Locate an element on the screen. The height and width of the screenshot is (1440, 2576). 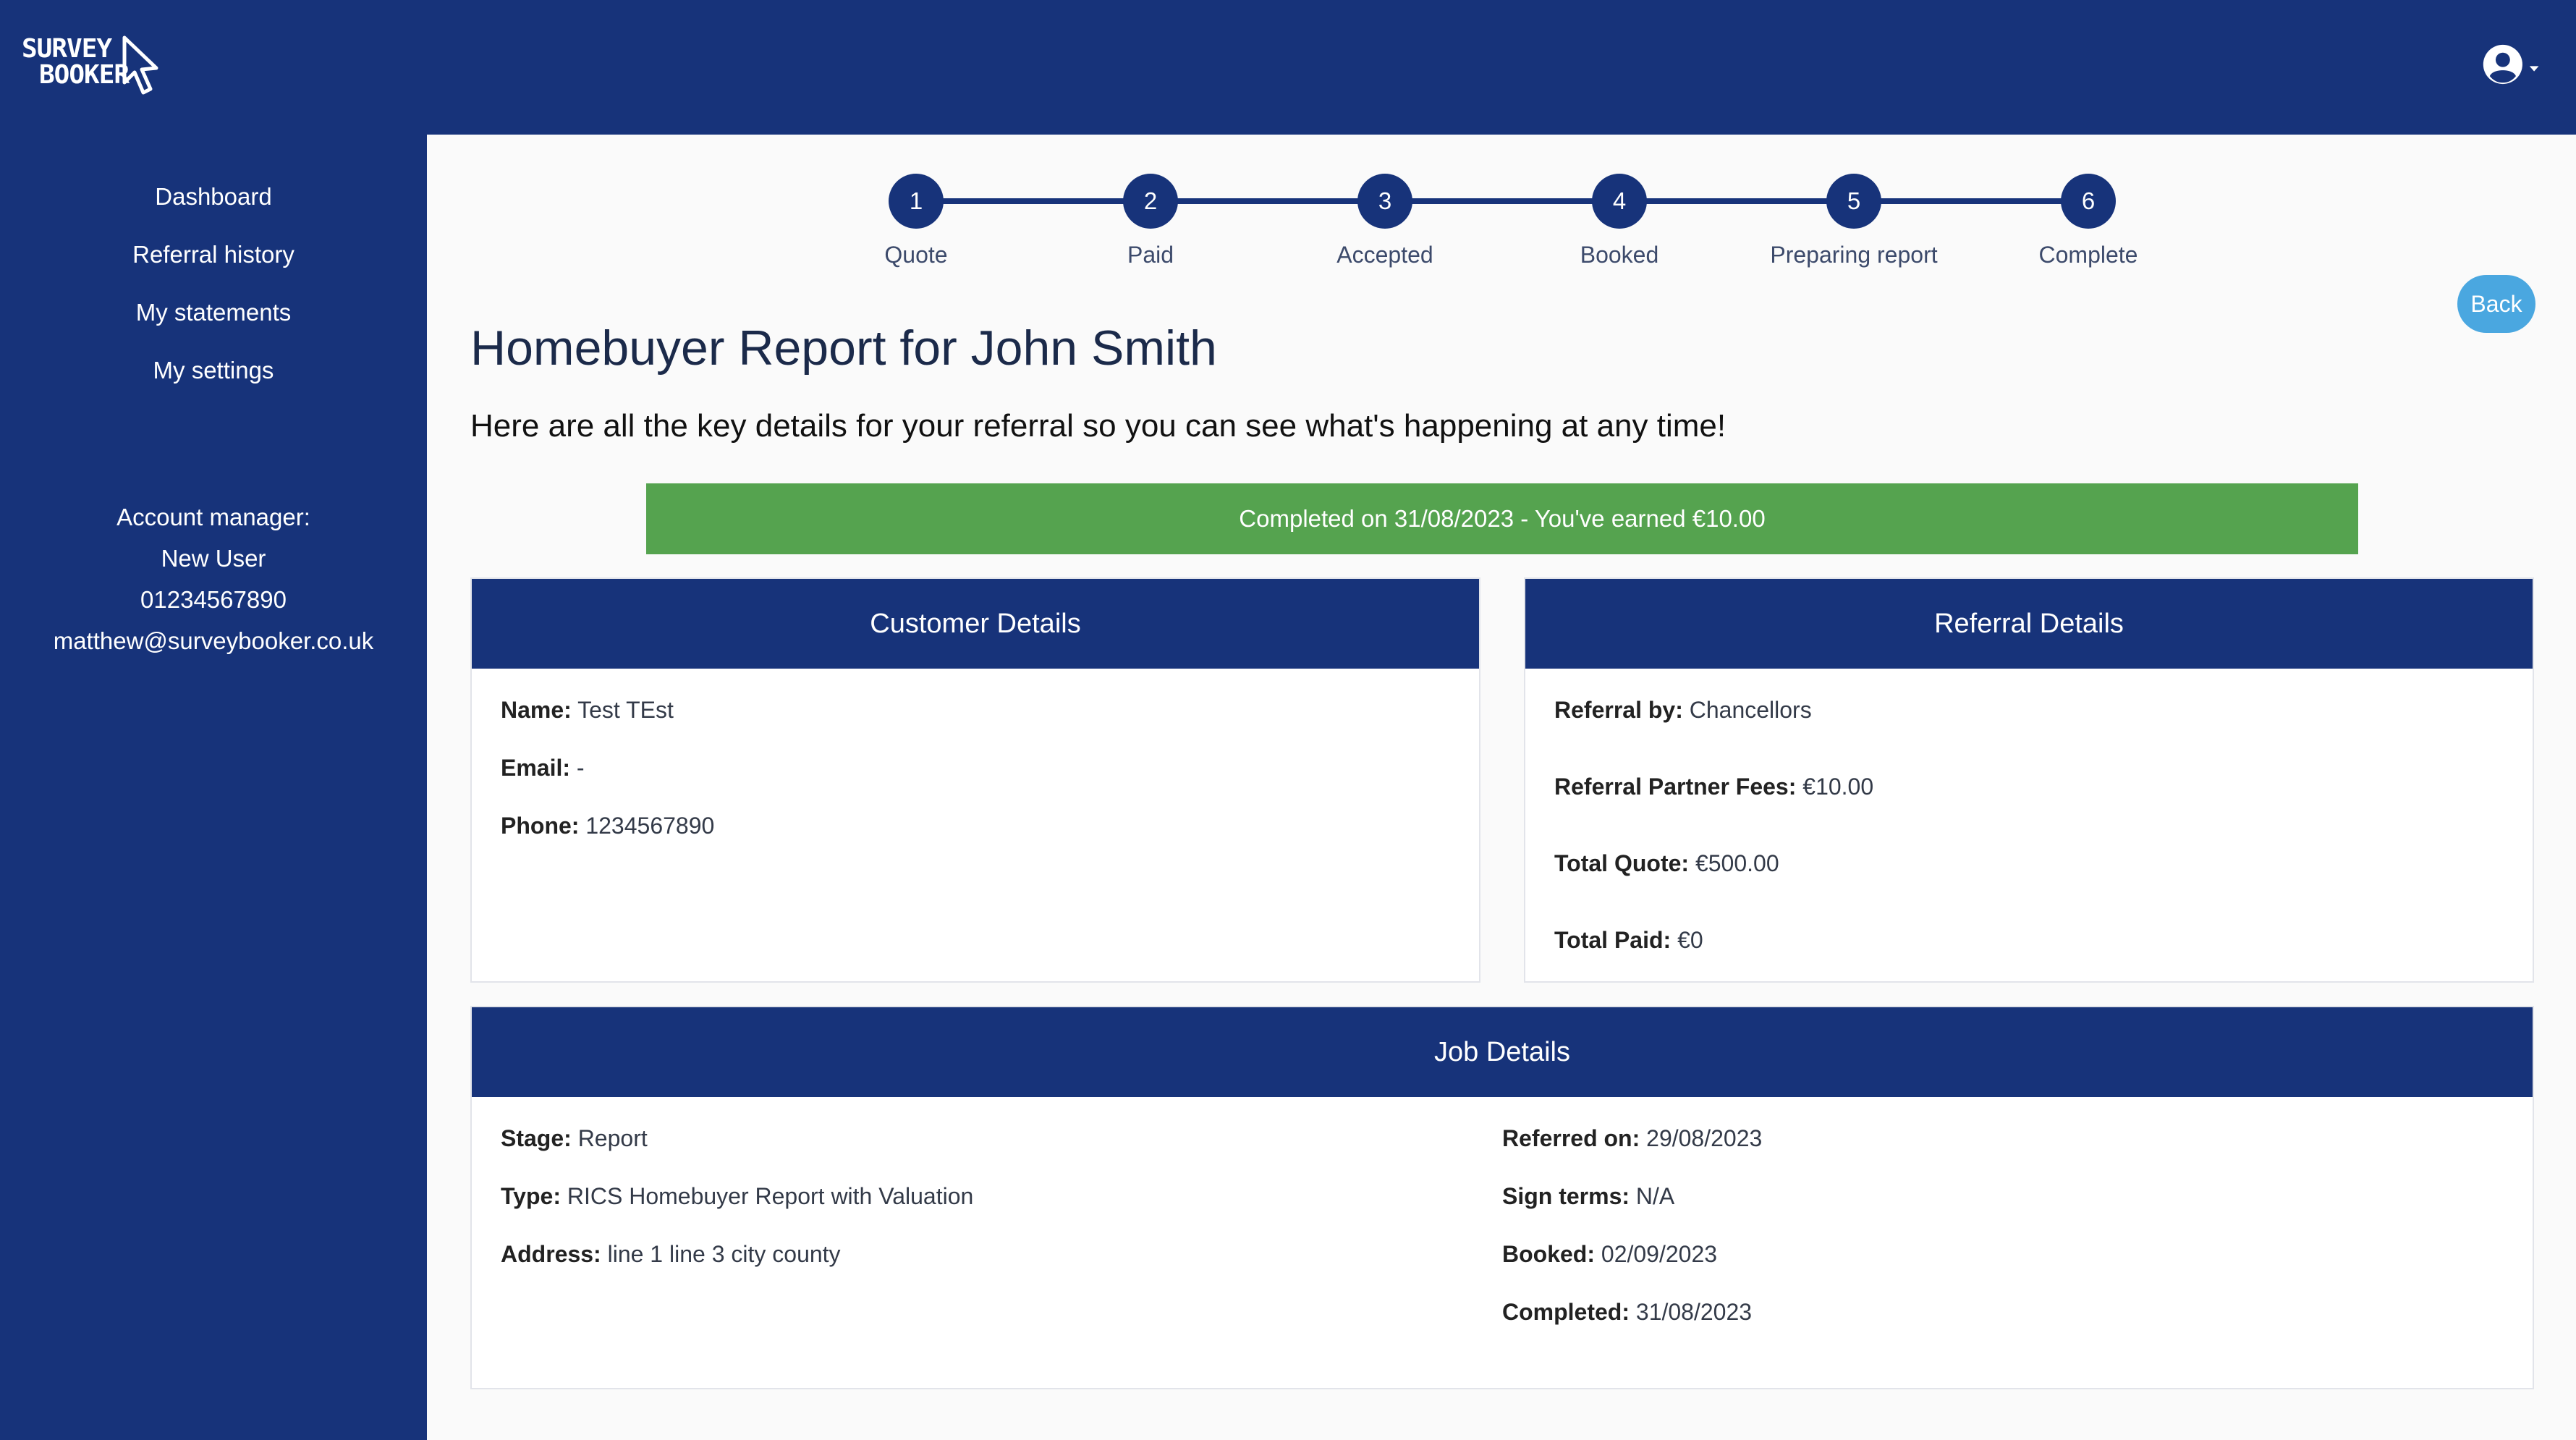
account-manager-phone: 01234567890 is located at coordinates (213, 599).